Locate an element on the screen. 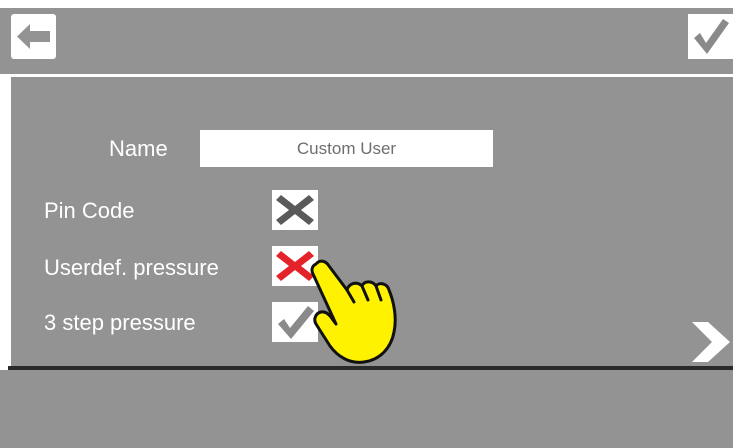  name-field: Custom User is located at coordinates (346, 148).